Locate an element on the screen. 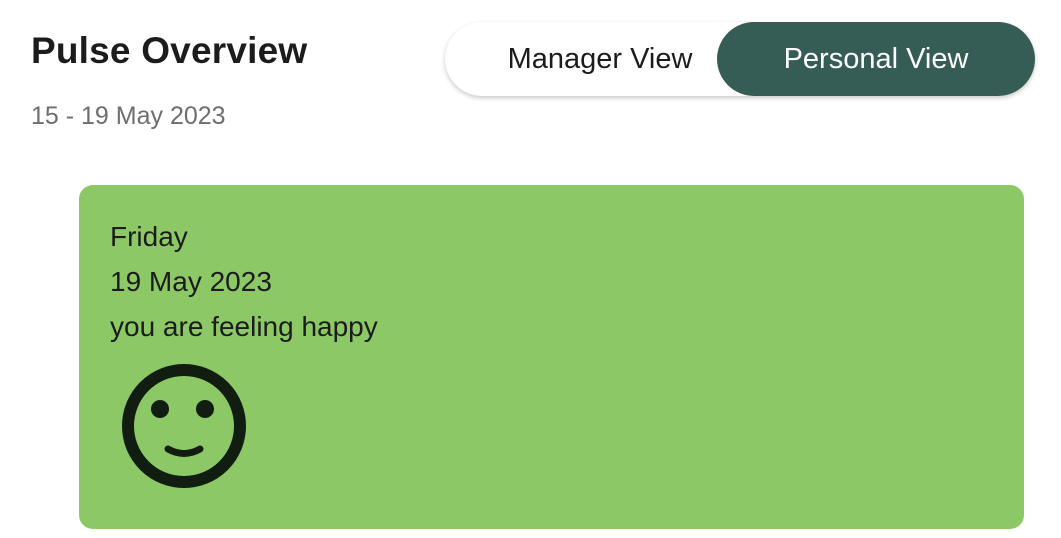  entry-date: 19 May 2023 is located at coordinates (191, 281).